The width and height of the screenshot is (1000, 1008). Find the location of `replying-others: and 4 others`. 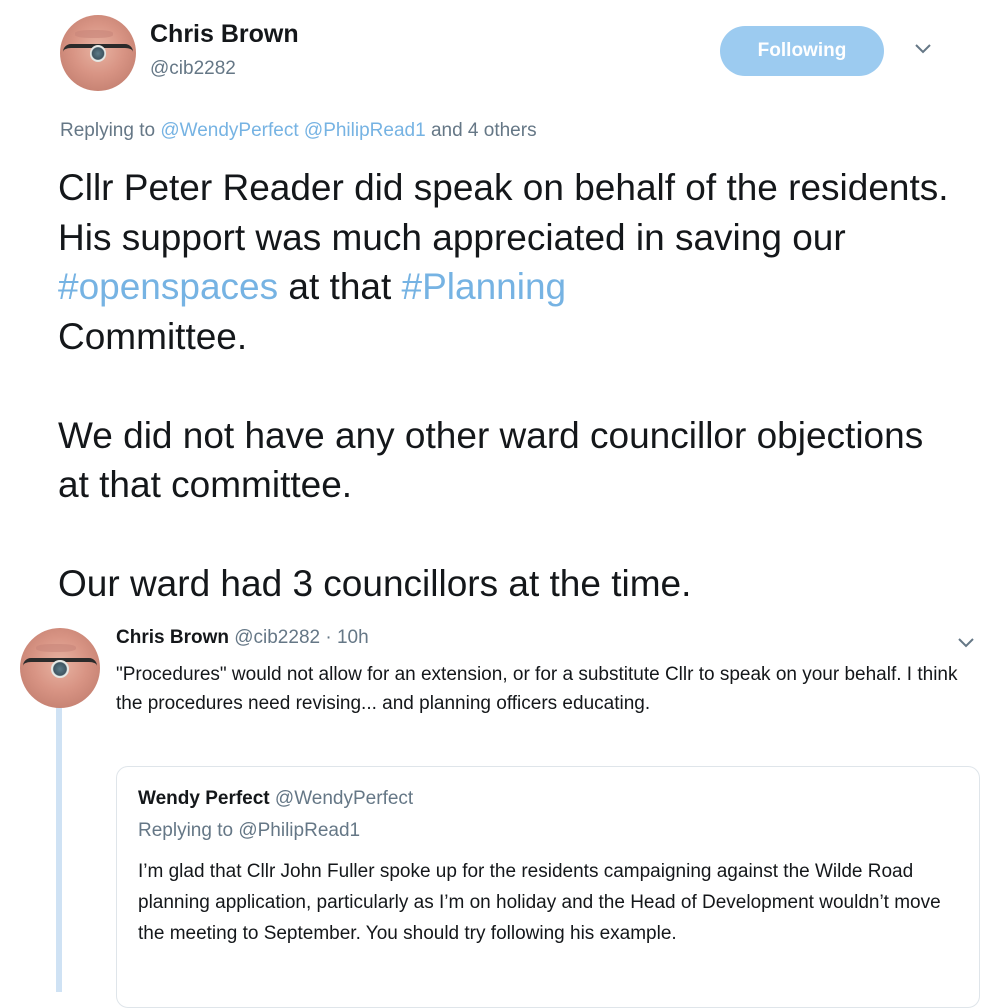

replying-others: and 4 others is located at coordinates (484, 130).